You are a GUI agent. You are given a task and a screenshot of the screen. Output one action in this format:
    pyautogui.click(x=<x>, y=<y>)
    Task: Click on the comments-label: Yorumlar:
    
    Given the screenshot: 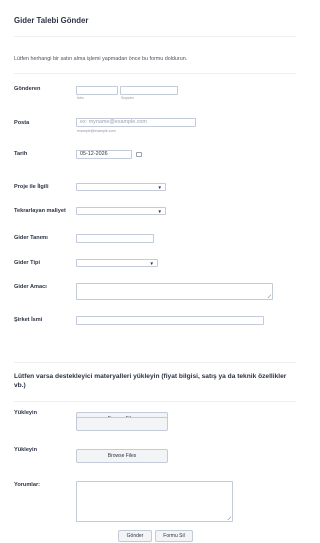 What is the action you would take?
    pyautogui.click(x=27, y=485)
    